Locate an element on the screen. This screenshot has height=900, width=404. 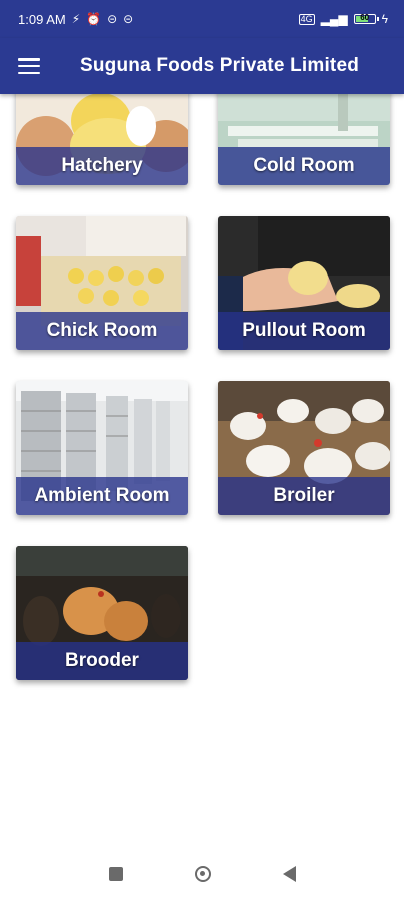
status-right: 4G ▂▄▆ 60 ϟ is located at coordinates (343, 19).